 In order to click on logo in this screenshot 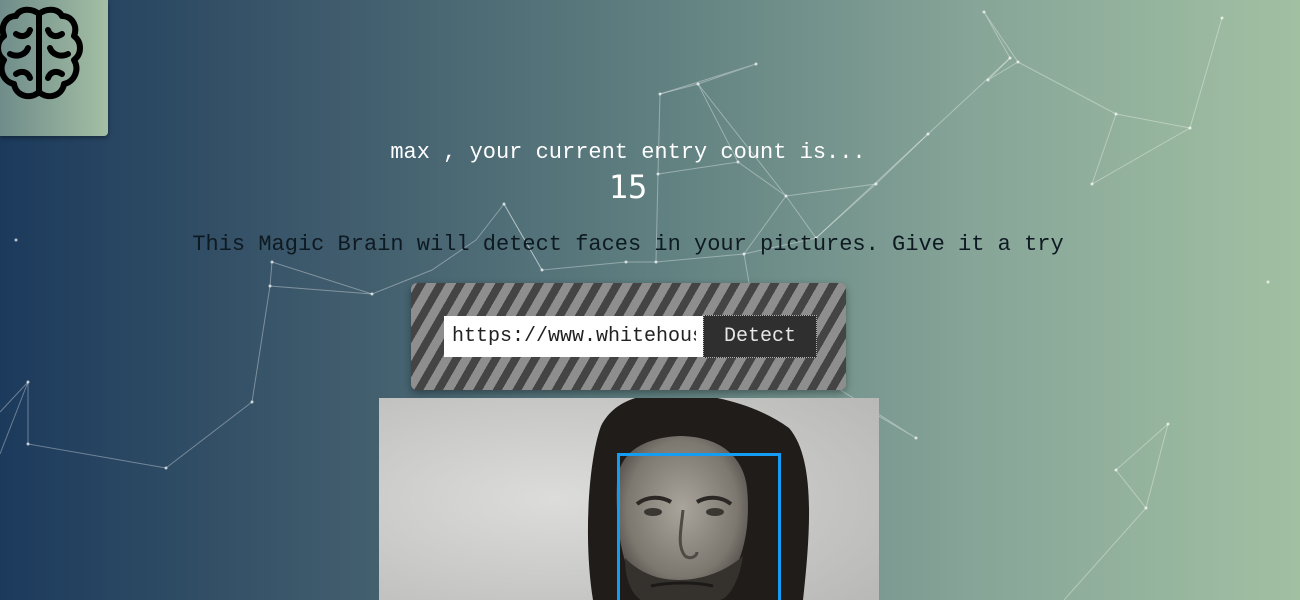, I will do `click(54, 68)`.